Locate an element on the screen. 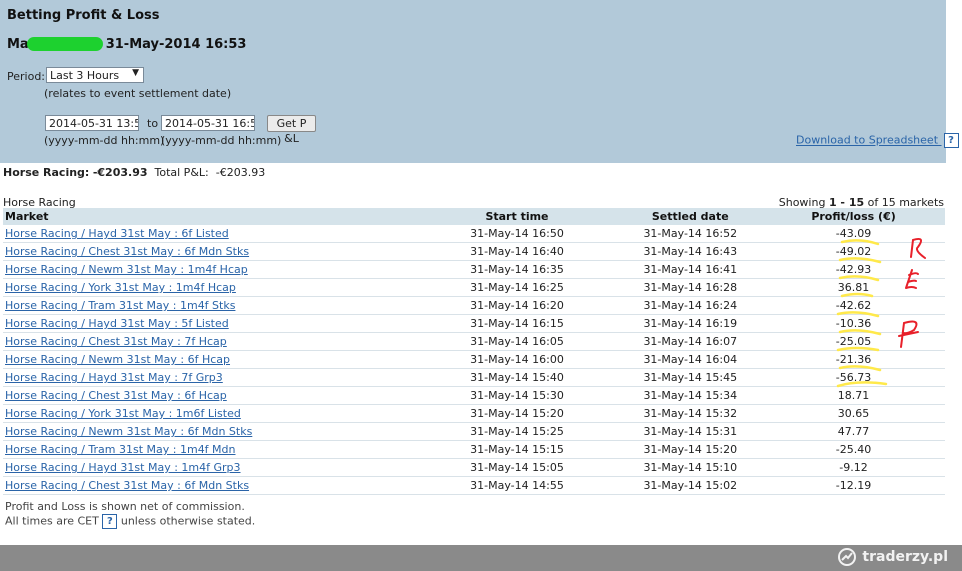 This screenshot has height=571, width=962. handwritten-annotations is located at coordinates (881, 312).